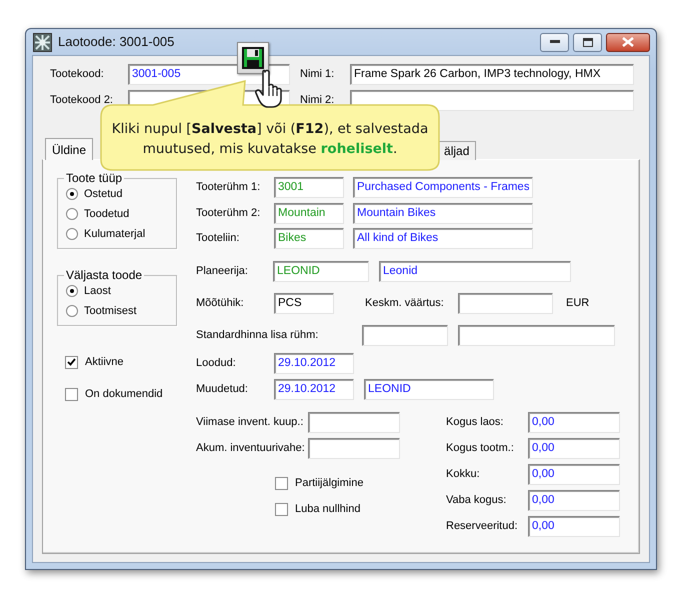  I want to click on save-button, so click(253, 58).